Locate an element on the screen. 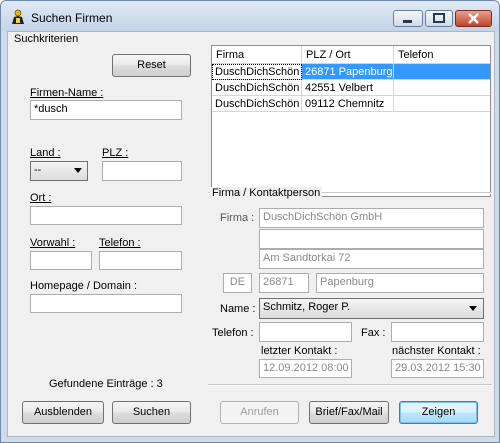  firmenname-label: Firmen-Name : is located at coordinates (67, 93).